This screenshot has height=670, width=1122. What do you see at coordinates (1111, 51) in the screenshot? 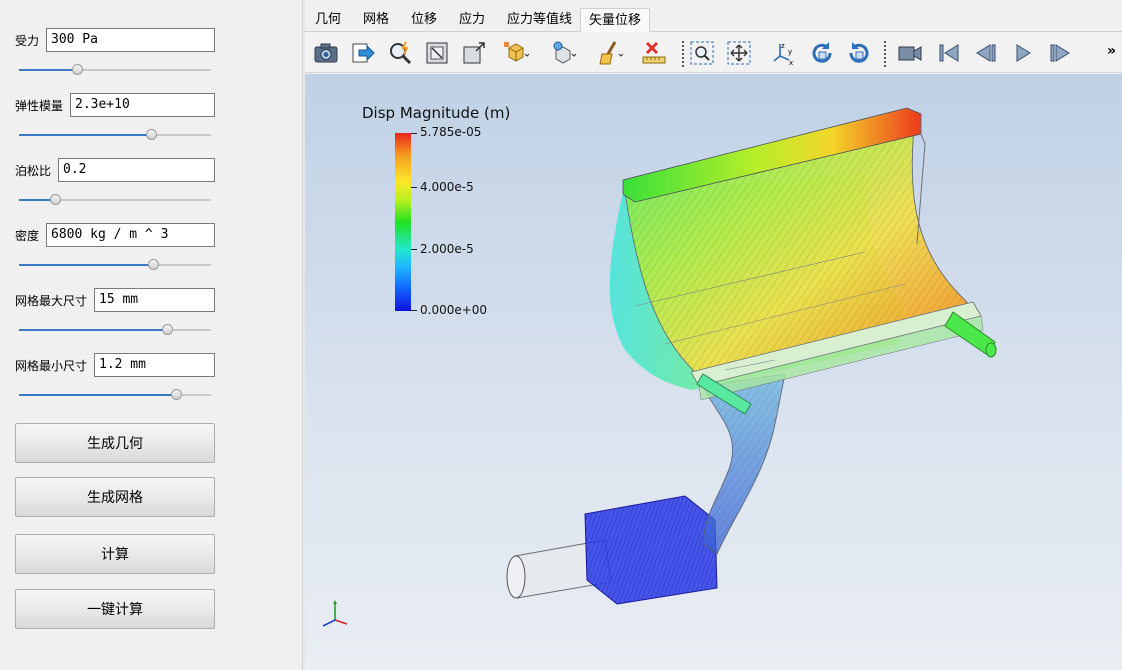
I see `toolbar-overflow-button: »` at bounding box center [1111, 51].